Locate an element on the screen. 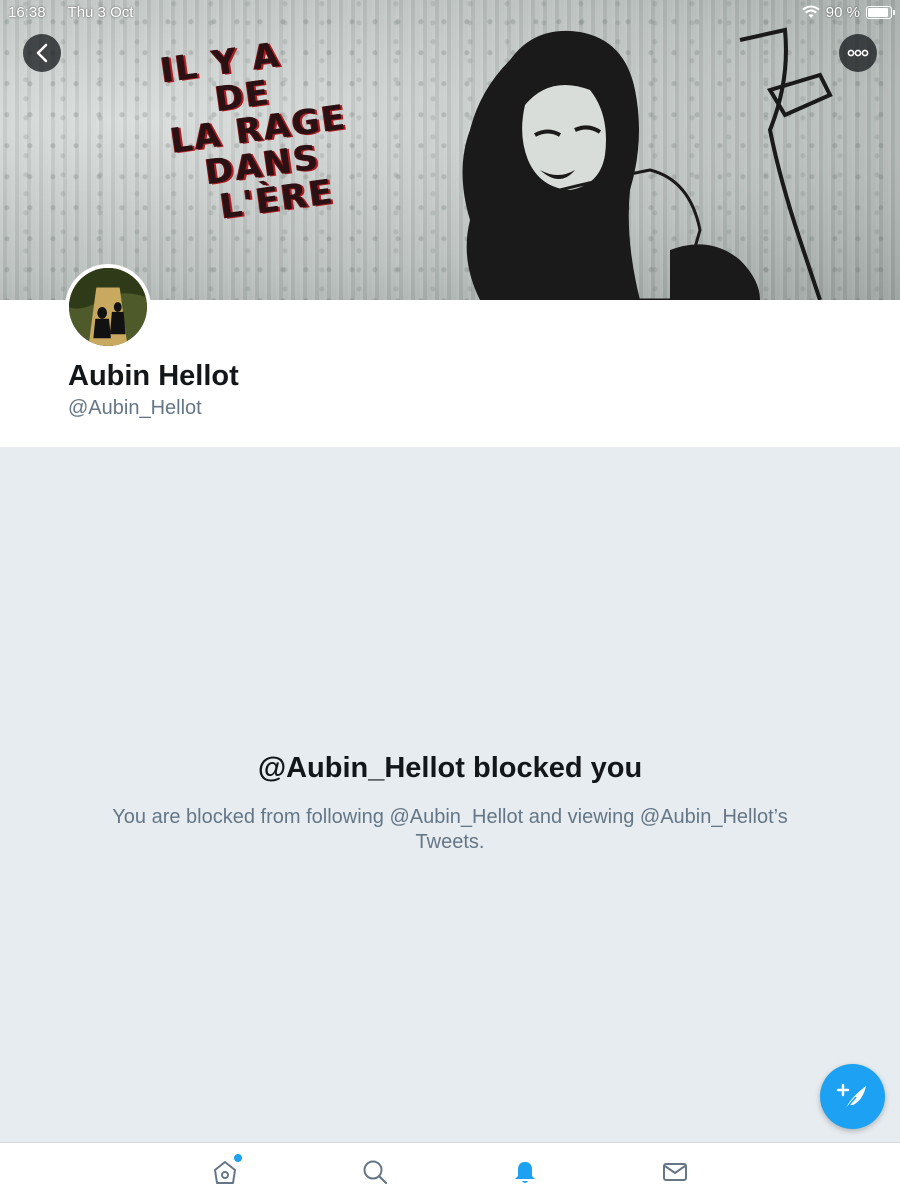 This screenshot has height=1200, width=900. home-icon is located at coordinates (225, 1172).